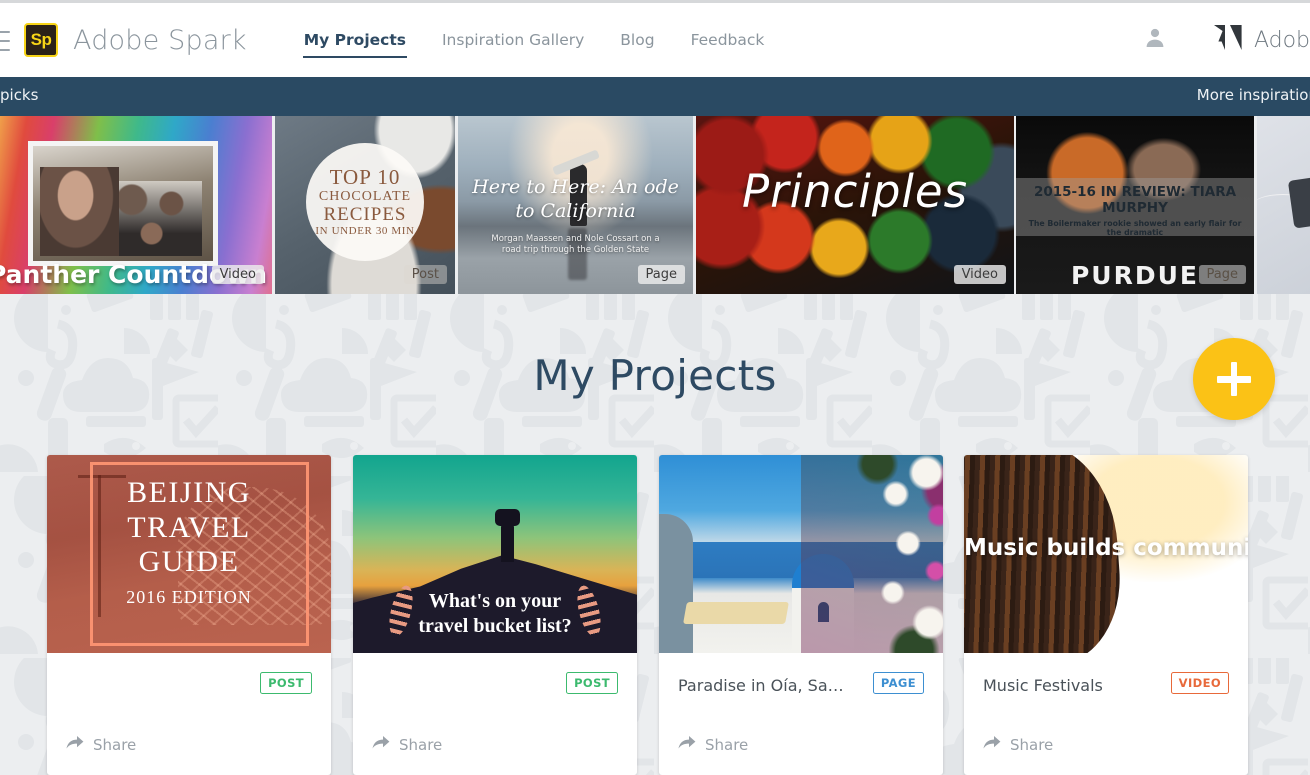 The width and height of the screenshot is (1310, 775). I want to click on cover-text: BEIJING TRAVEL GUIDE 2016 EDITION, so click(189, 541).